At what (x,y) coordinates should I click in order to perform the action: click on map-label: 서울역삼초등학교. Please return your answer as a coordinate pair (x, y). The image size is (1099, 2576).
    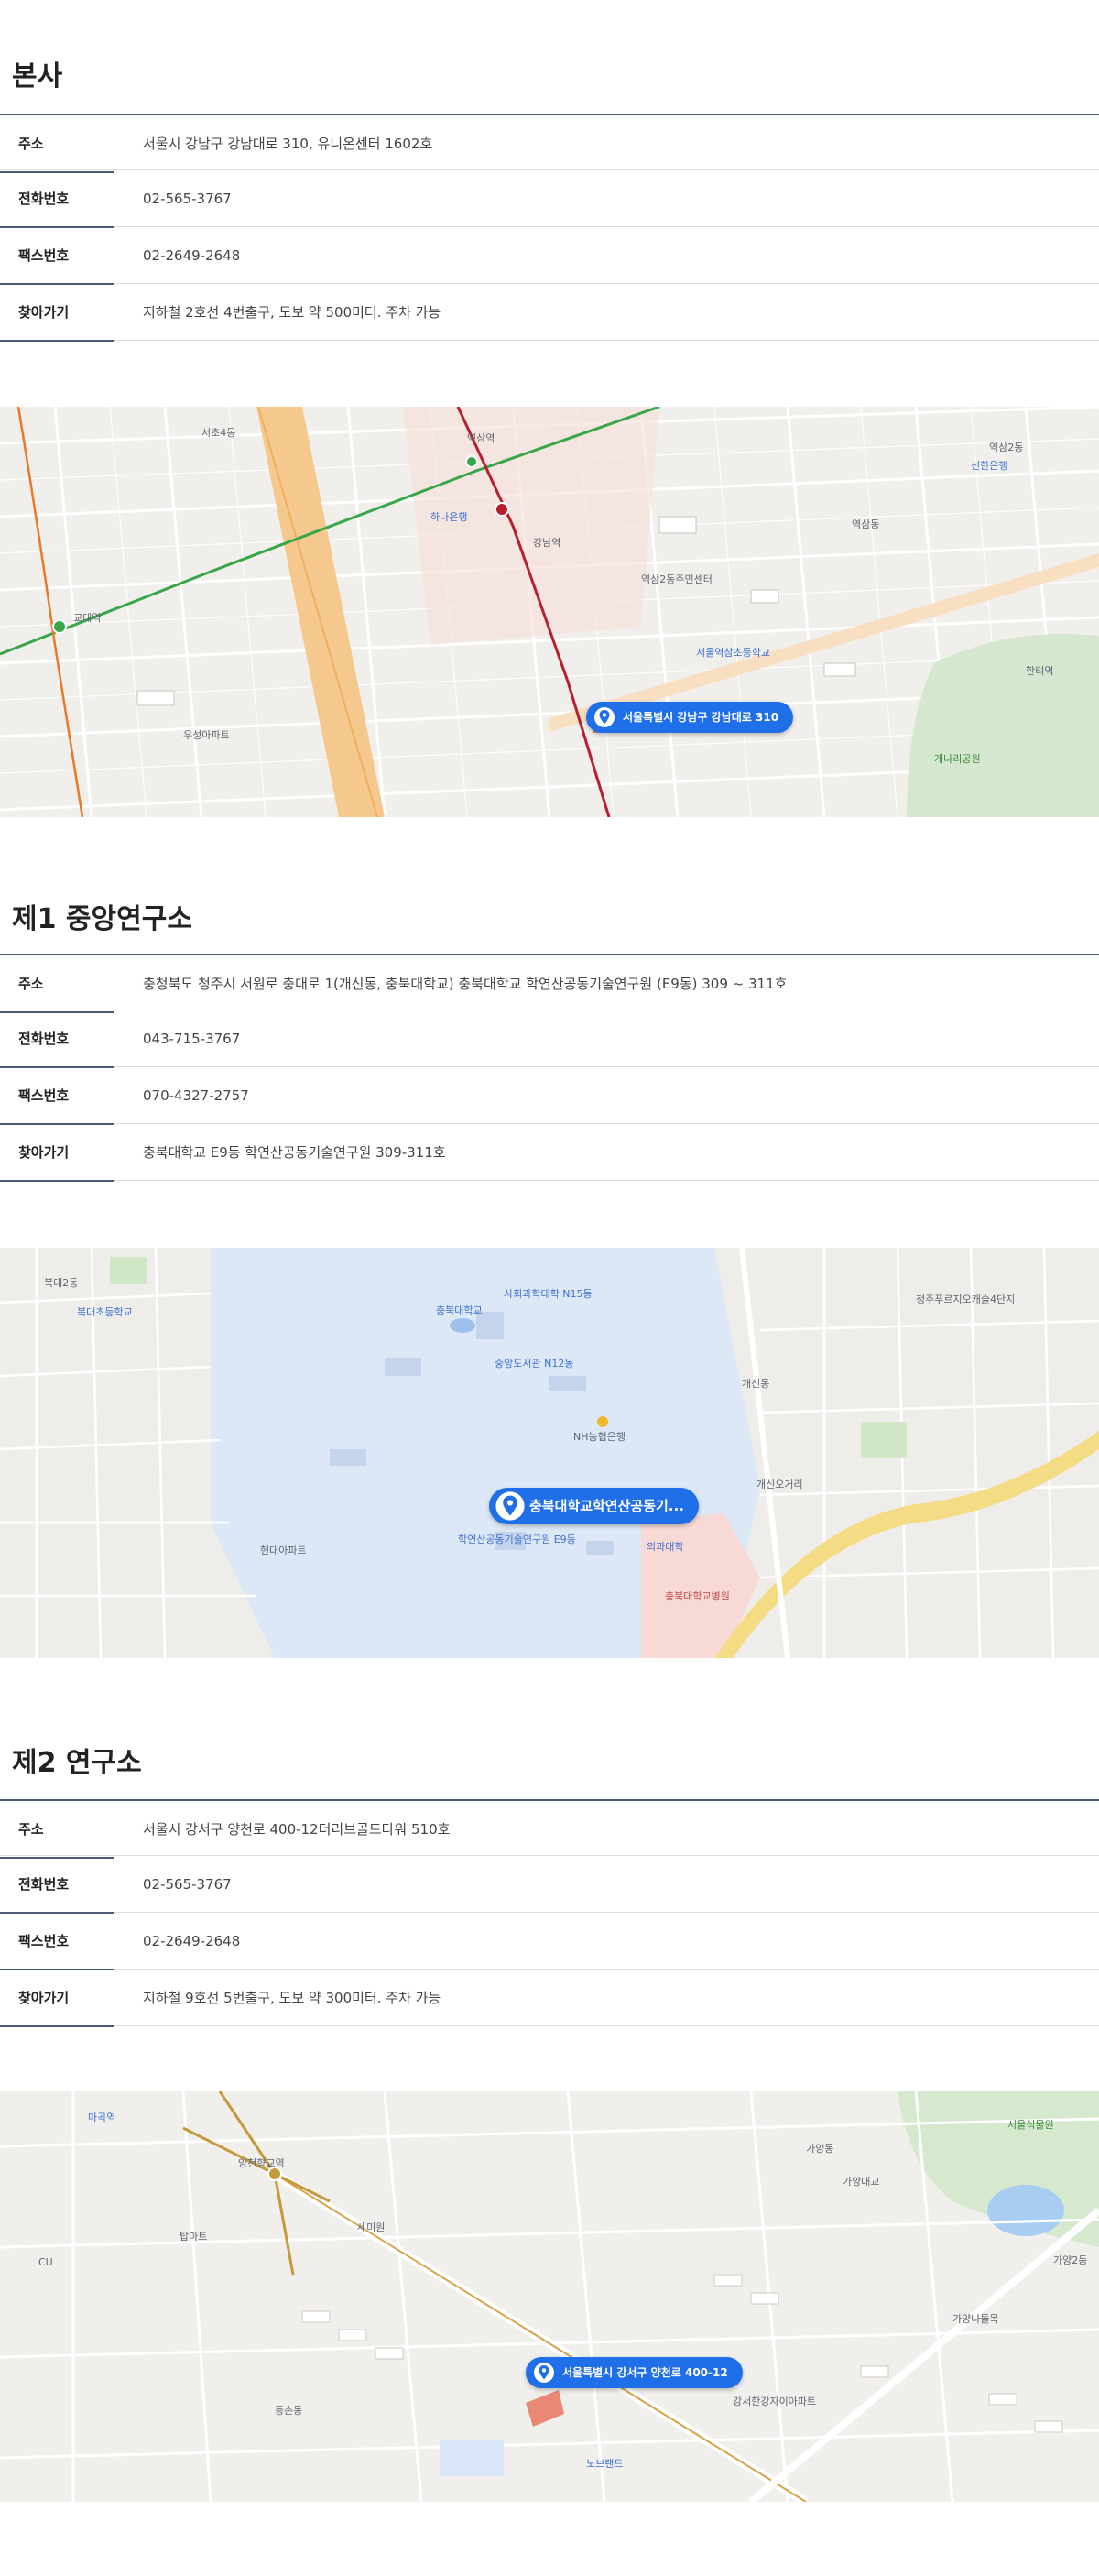
    Looking at the image, I should click on (733, 653).